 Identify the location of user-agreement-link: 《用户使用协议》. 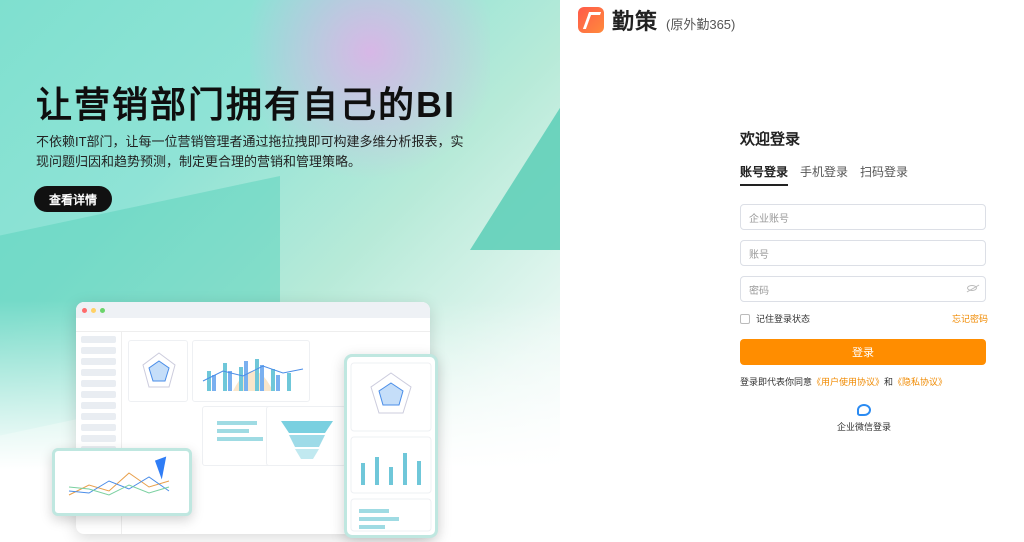
(848, 382).